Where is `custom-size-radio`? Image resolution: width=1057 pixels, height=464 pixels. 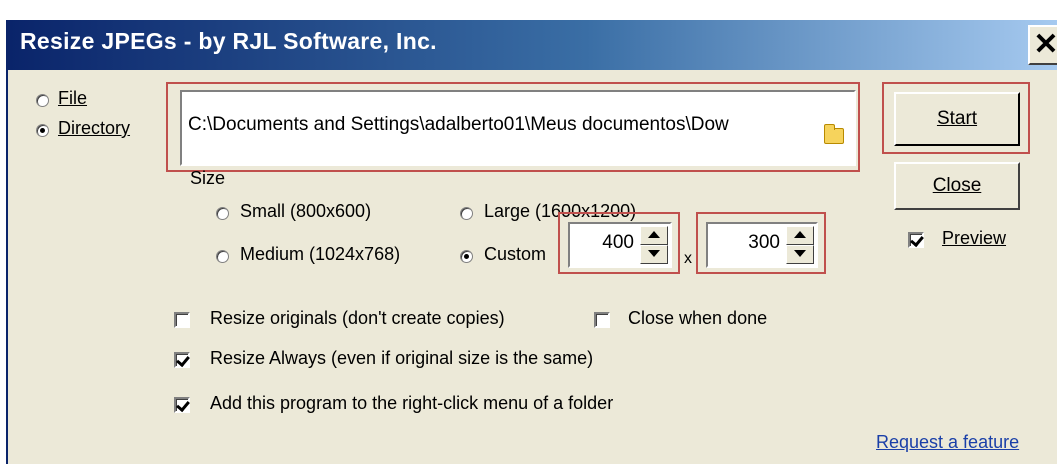
custom-size-radio is located at coordinates (466, 256).